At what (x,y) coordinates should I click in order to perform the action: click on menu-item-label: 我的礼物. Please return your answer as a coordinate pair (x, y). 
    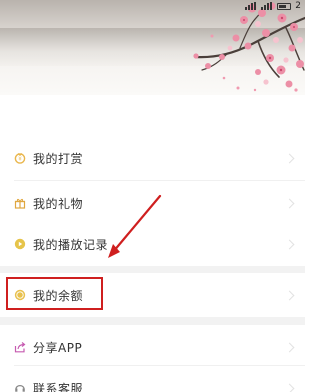
    Looking at the image, I should click on (58, 203).